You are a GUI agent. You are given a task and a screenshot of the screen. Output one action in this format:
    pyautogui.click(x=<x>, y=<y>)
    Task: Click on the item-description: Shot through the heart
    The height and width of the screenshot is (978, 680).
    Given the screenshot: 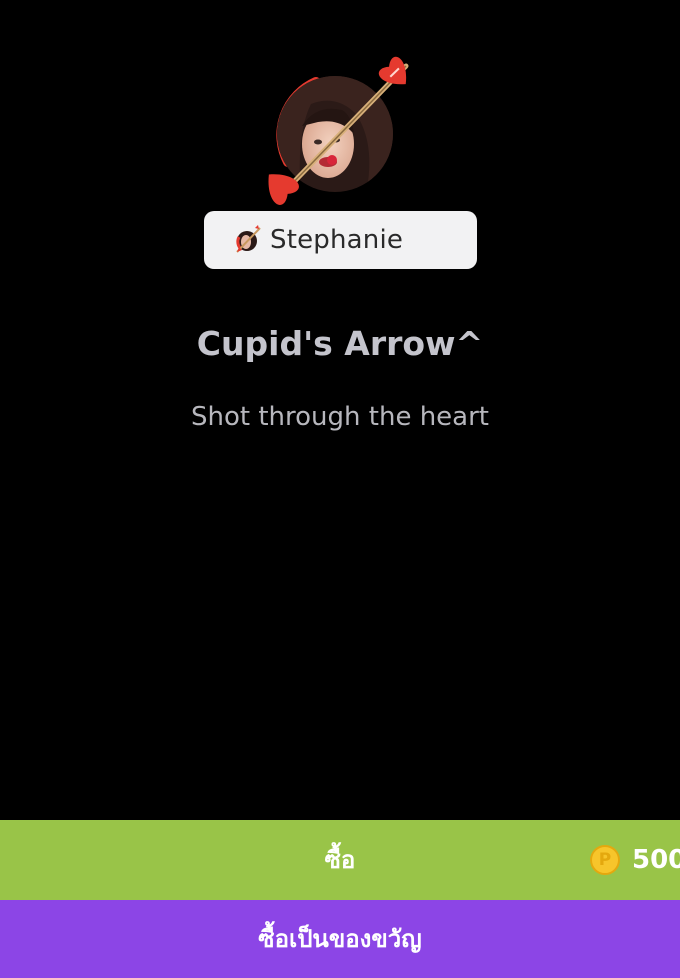 What is the action you would take?
    pyautogui.click(x=340, y=417)
    